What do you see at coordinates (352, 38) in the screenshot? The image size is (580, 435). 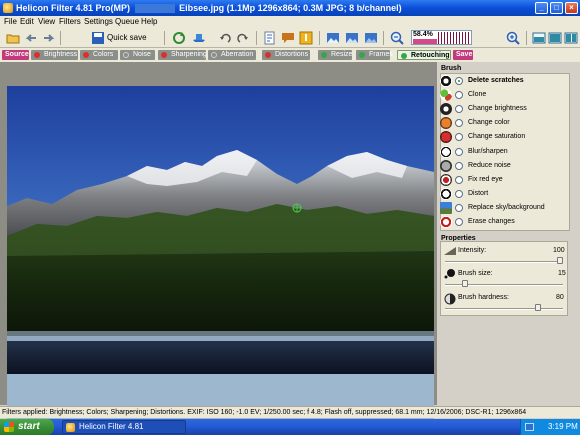 I see `image-view-2-icon` at bounding box center [352, 38].